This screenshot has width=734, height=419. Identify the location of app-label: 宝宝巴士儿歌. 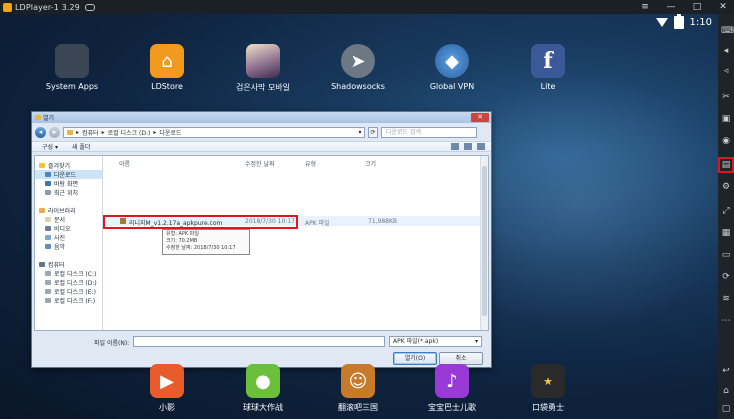
(452, 407).